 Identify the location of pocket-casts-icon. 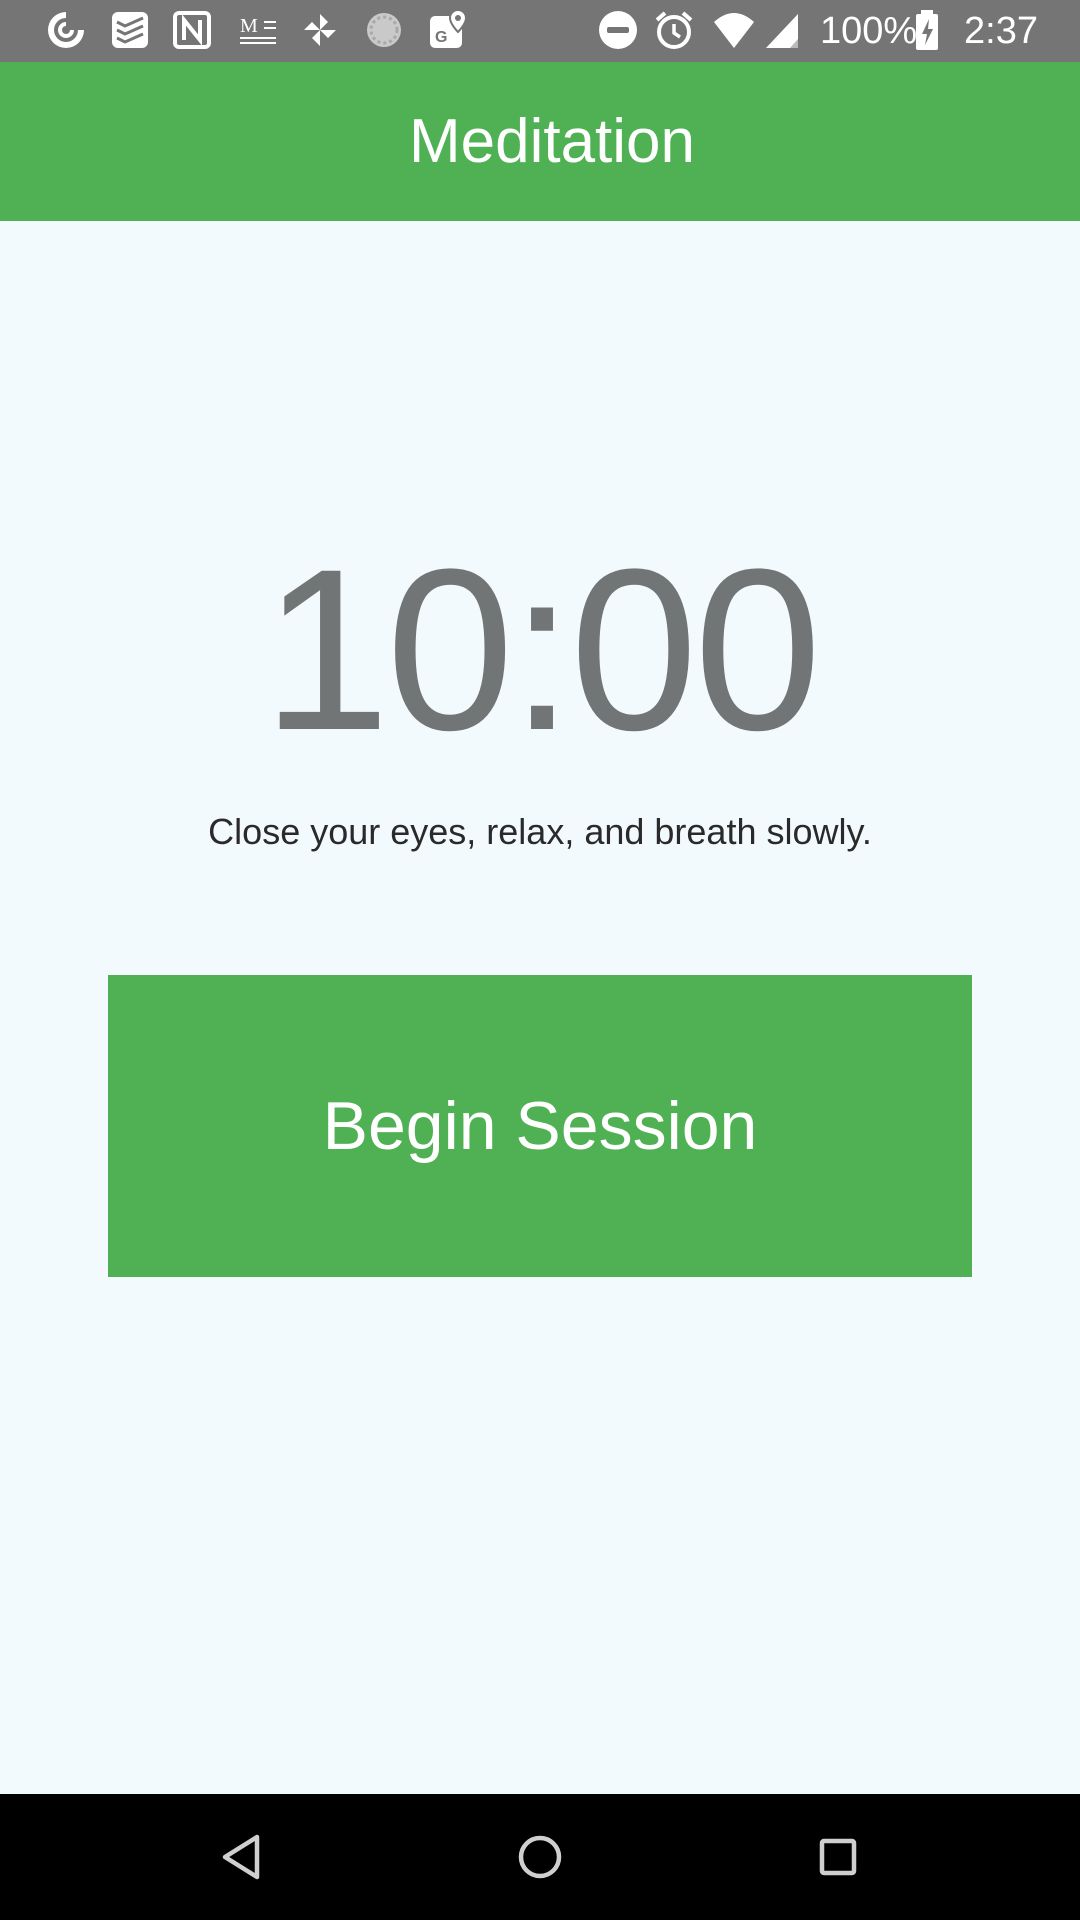
(66, 30).